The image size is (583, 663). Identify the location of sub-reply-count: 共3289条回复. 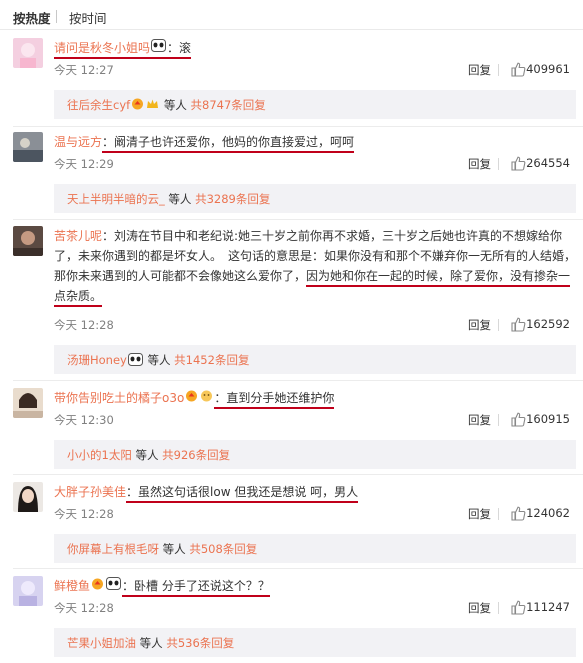
(232, 199).